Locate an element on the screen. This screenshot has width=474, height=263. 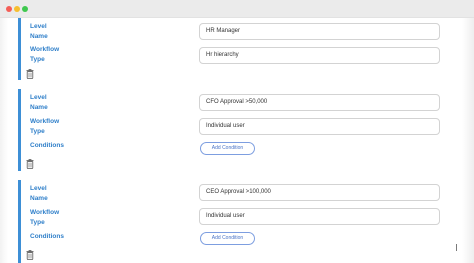
right-panel-edge is located at coordinates (468, 140).